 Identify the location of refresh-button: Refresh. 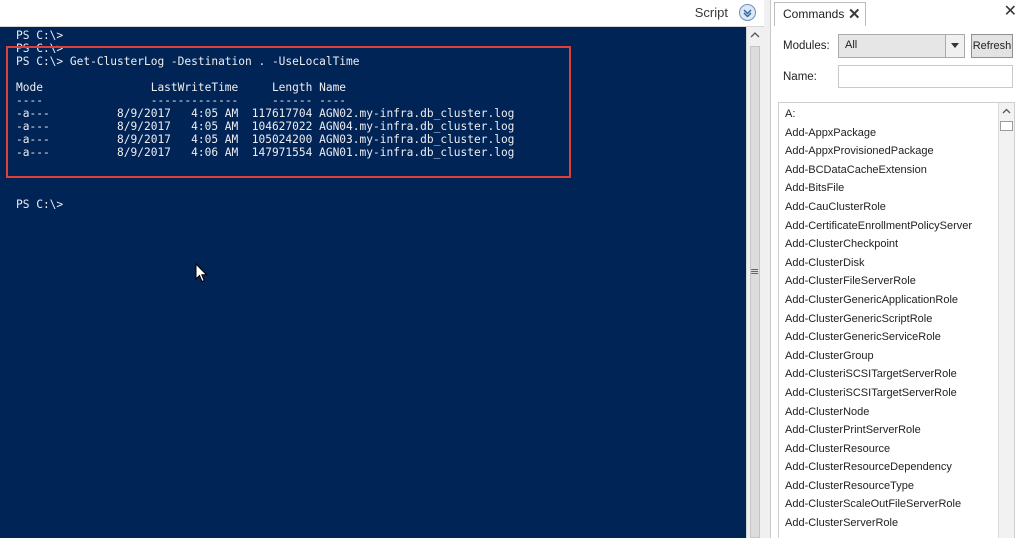
(992, 46).